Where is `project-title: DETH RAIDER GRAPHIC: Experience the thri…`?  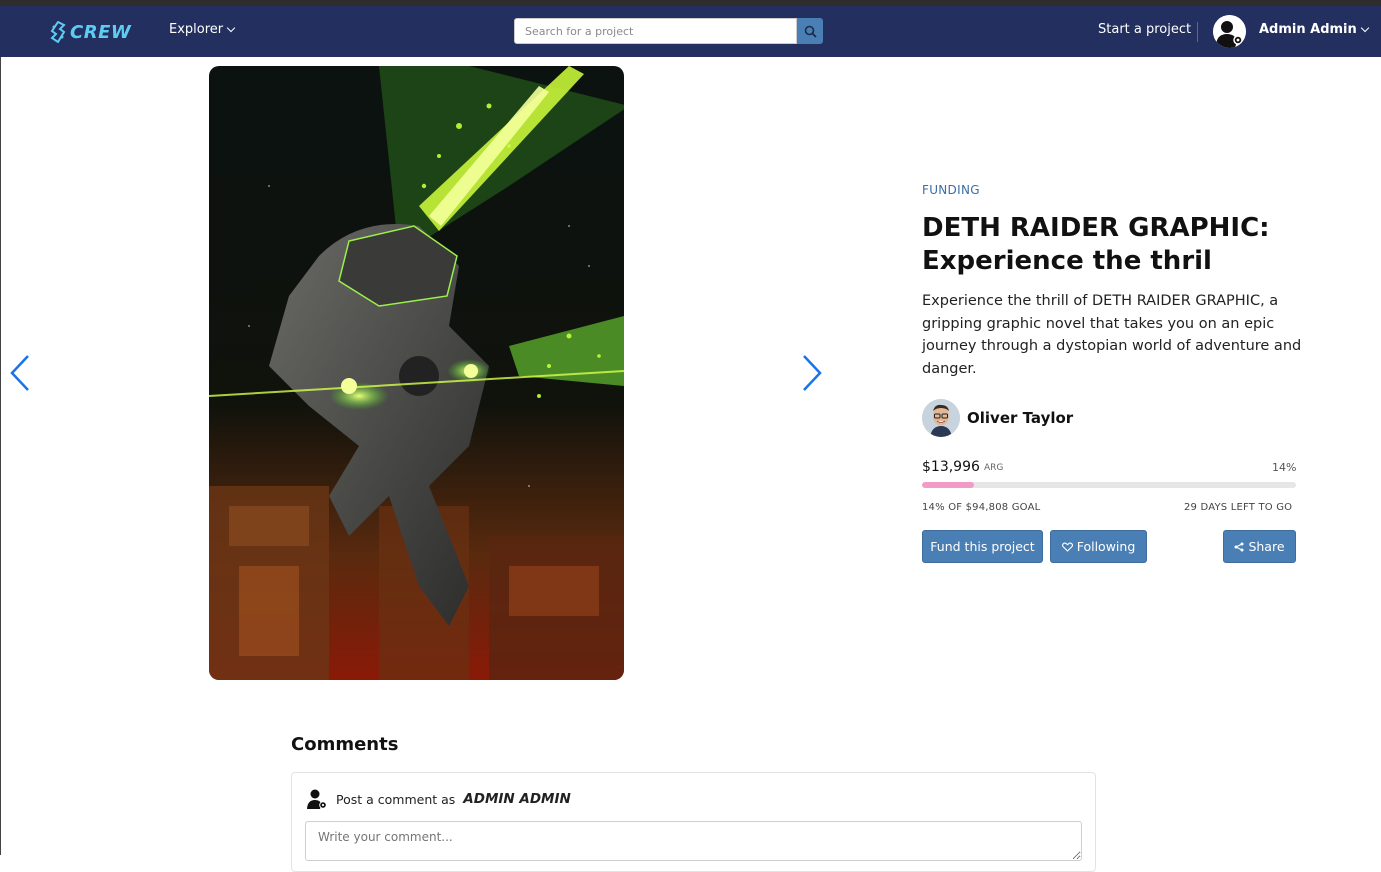 project-title: DETH RAIDER GRAPHIC: Experience the thri… is located at coordinates (1096, 244).